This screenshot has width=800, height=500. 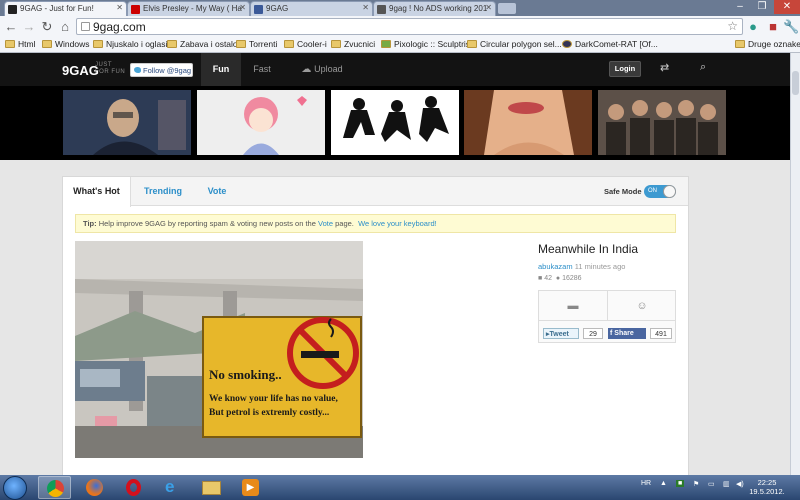 I want to click on vote-link: Vote, so click(x=325, y=223).